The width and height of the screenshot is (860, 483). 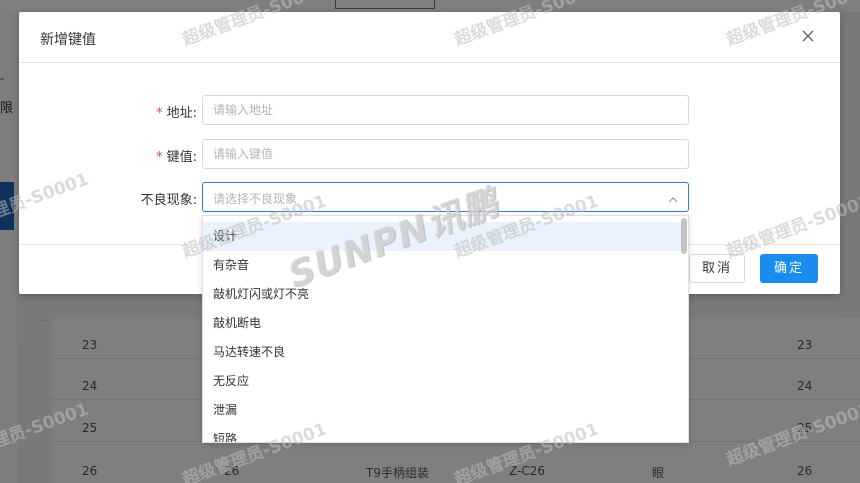 What do you see at coordinates (808, 36) in the screenshot?
I see `close-icon` at bounding box center [808, 36].